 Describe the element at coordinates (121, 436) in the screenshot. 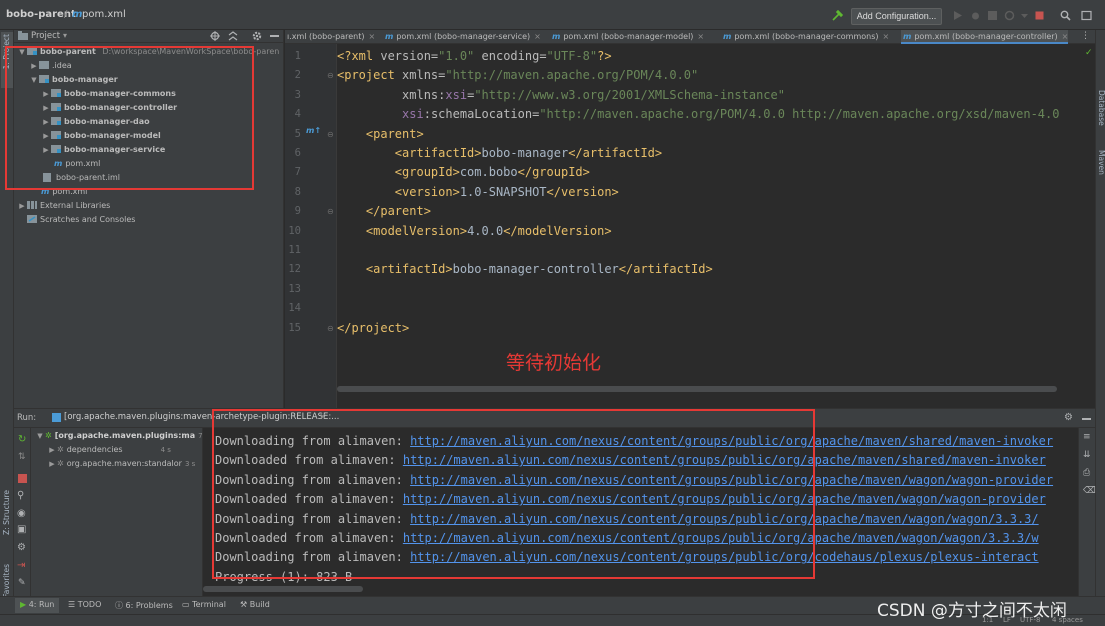

I see `run-tree-root: ▼✲[org.apache.maven.plugins:ma7 s` at that location.